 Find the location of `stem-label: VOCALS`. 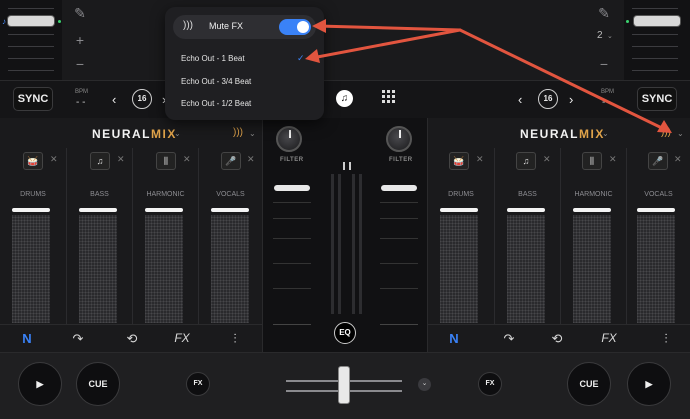

stem-label: VOCALS is located at coordinates (230, 194).